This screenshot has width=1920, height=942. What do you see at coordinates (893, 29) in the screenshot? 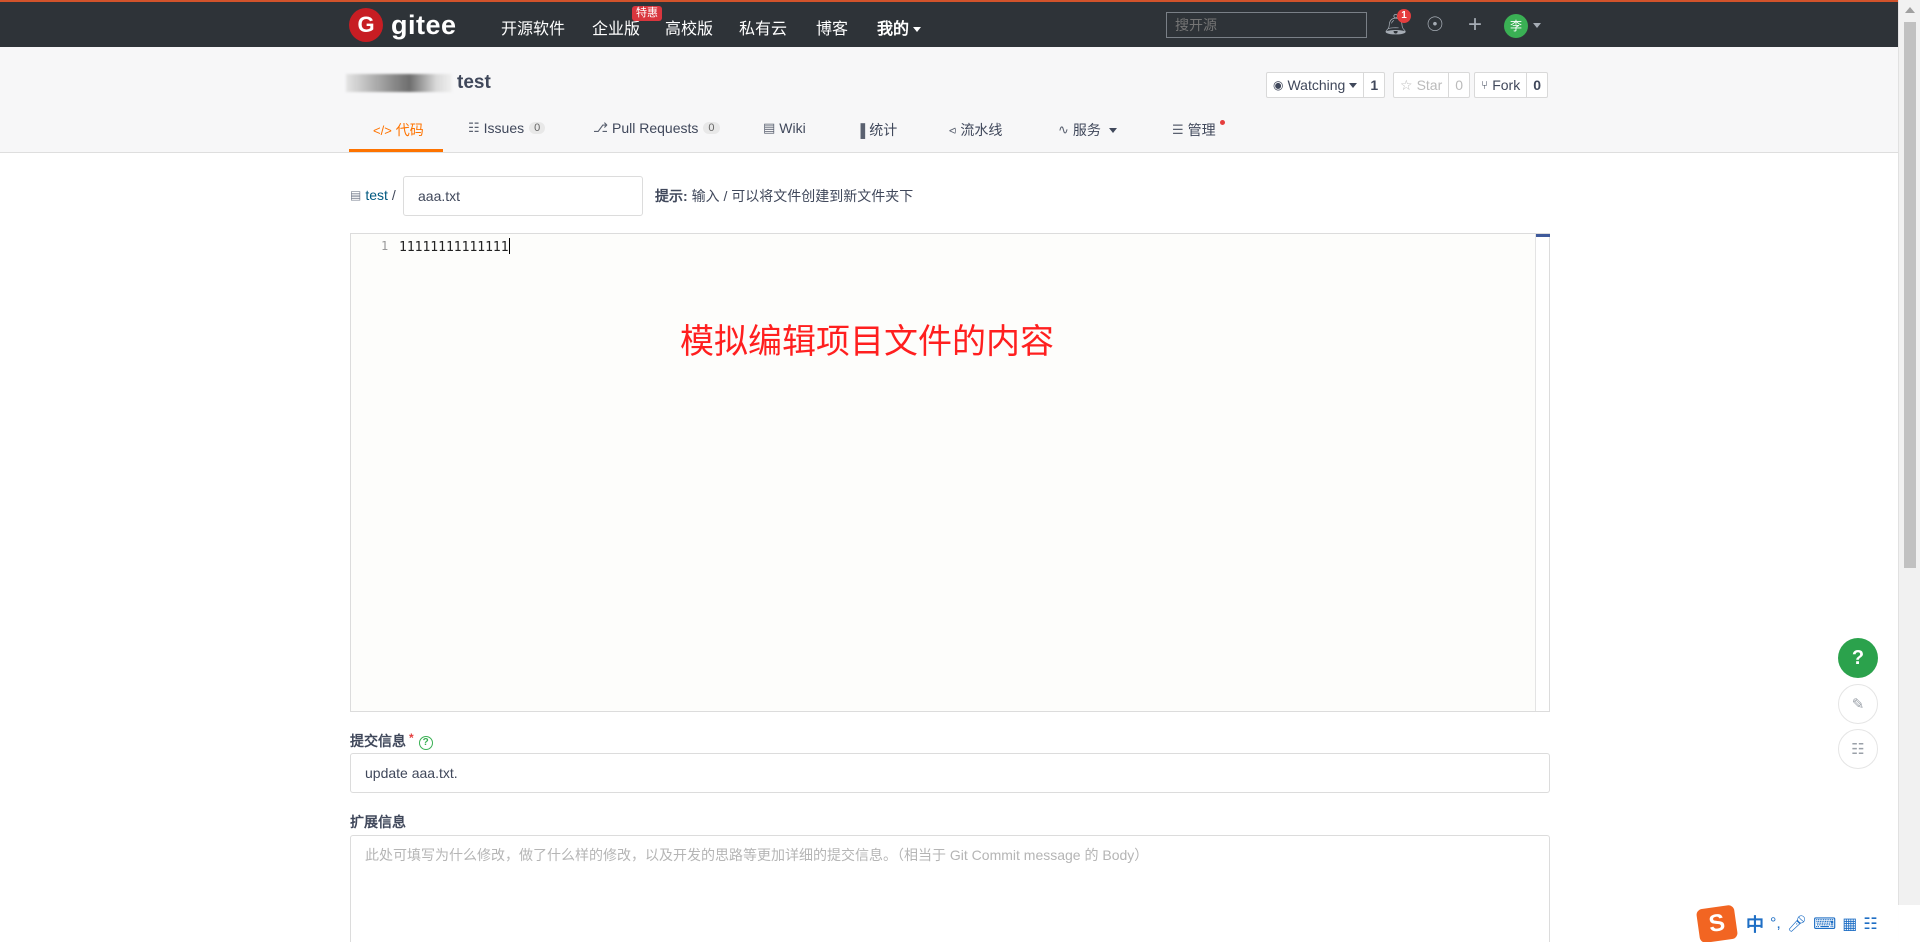
I see `nav-mine-label: 我的` at bounding box center [893, 29].